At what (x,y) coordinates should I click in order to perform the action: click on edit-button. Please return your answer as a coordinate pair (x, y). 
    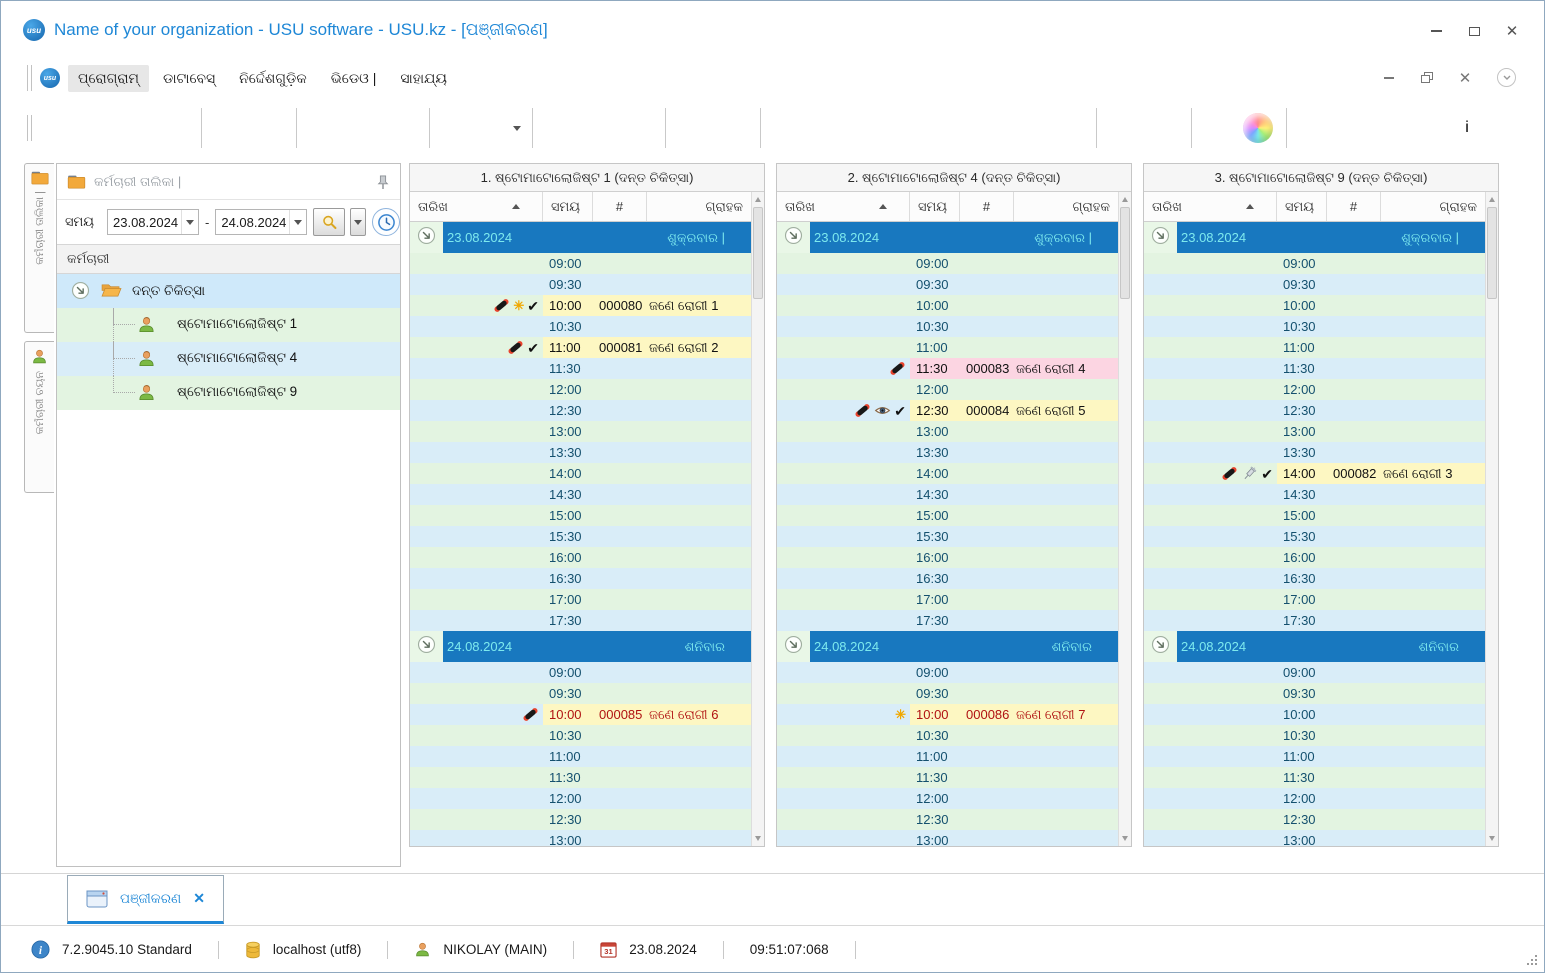
    Looking at the image, I should click on (135, 128).